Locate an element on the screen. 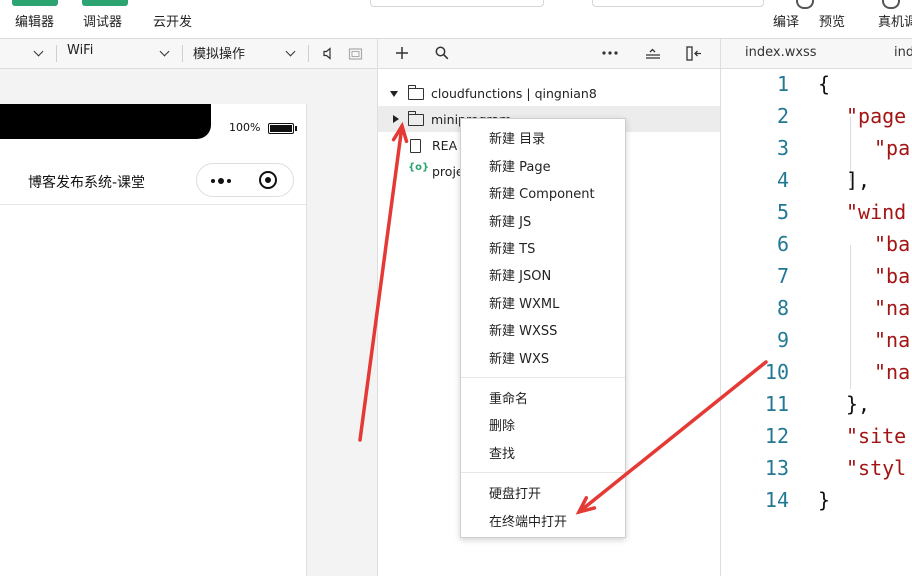 This screenshot has height=576, width=912. simulator-toolbar: WiFi 模拟操作 is located at coordinates (189, 54).